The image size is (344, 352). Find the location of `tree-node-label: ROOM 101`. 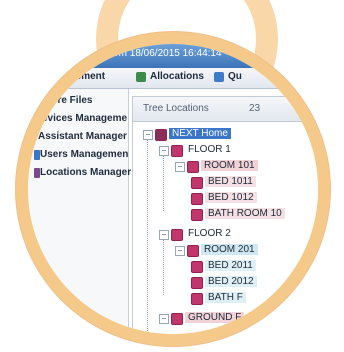

tree-node-label: ROOM 101 is located at coordinates (229, 165).